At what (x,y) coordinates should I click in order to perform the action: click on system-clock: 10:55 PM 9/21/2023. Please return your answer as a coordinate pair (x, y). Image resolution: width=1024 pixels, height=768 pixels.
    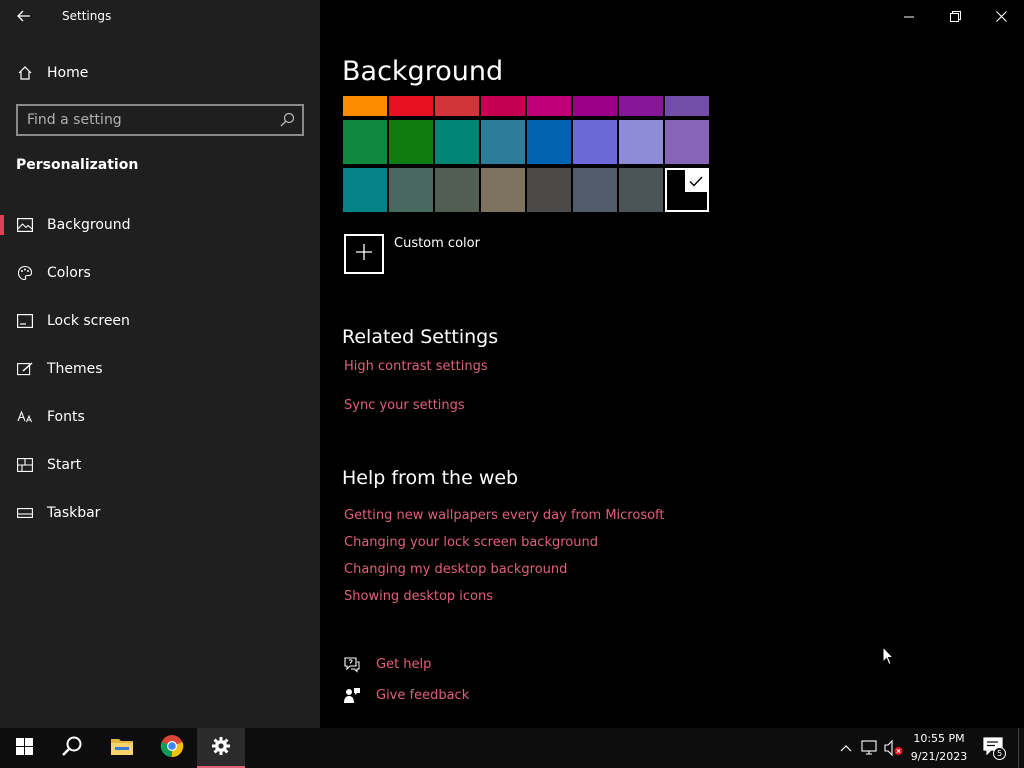
    Looking at the image, I should click on (939, 748).